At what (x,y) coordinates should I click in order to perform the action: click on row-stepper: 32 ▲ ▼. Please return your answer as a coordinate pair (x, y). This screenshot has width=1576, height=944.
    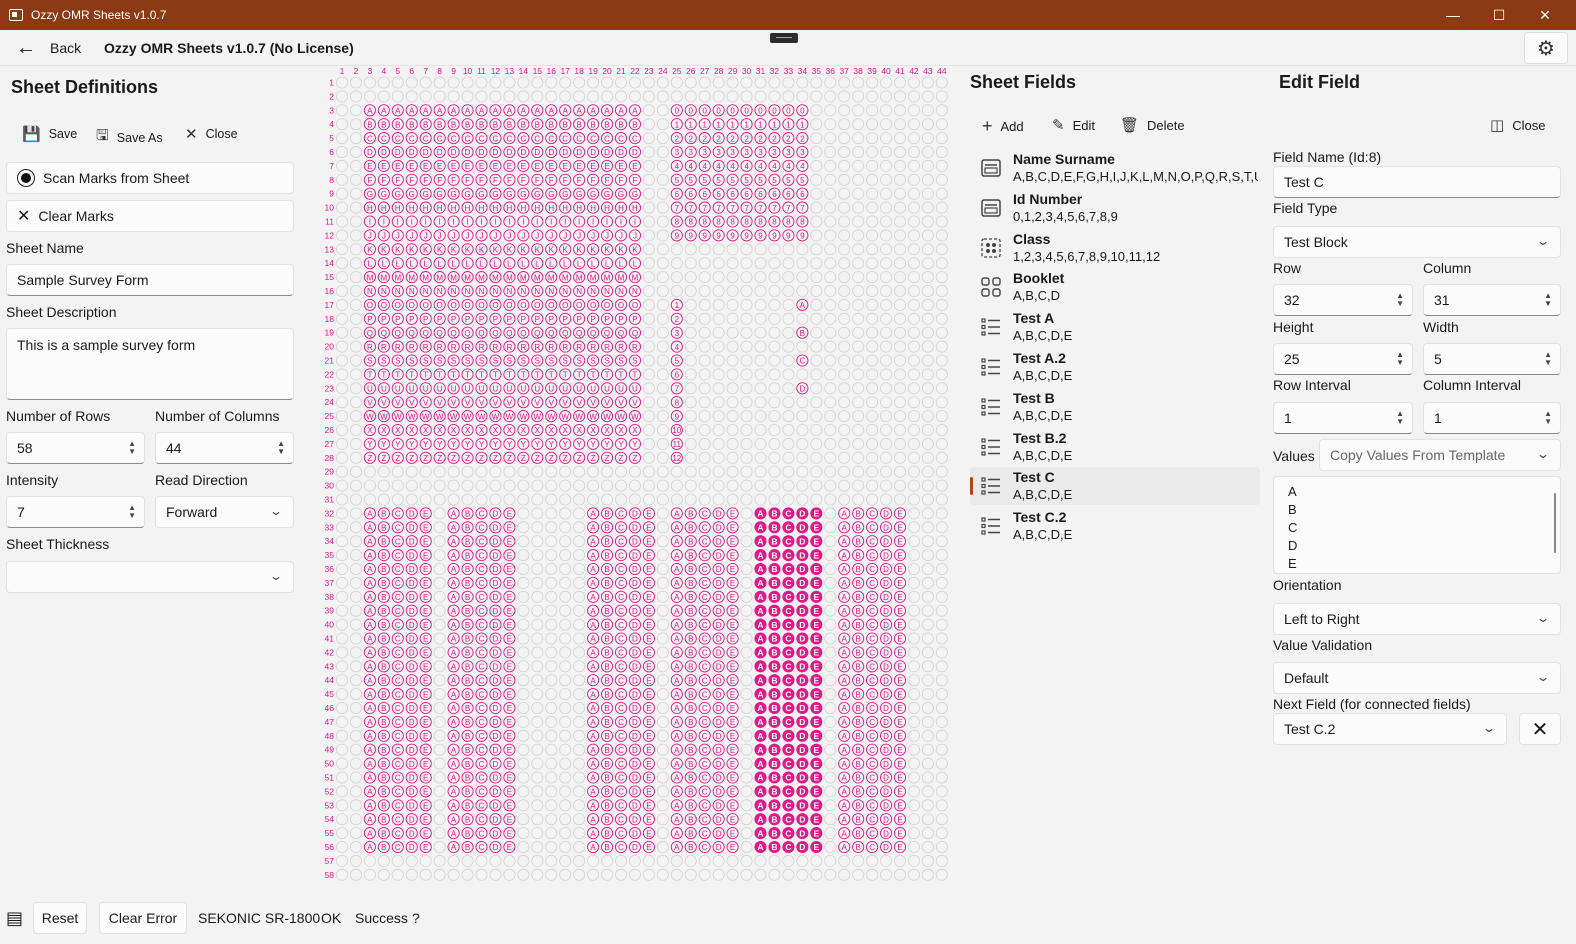
    Looking at the image, I should click on (1343, 300).